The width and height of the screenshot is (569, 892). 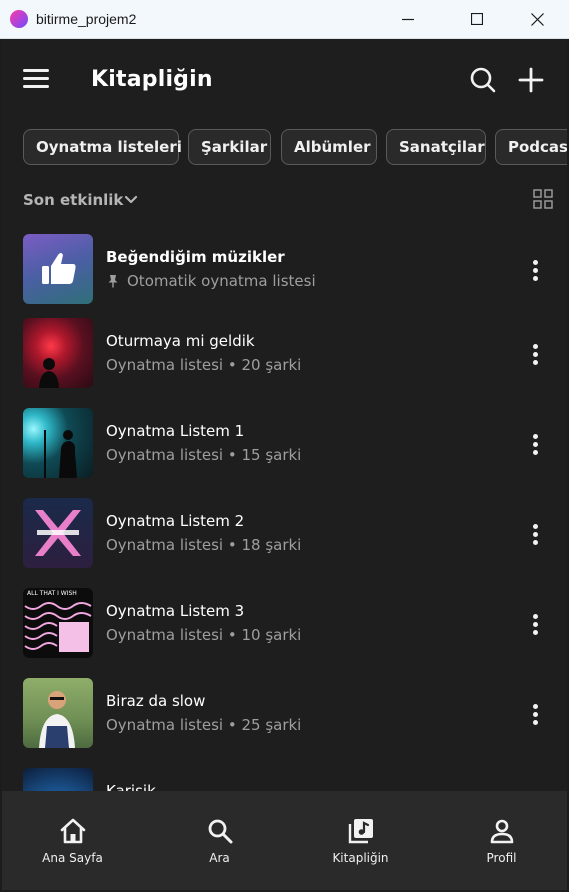 What do you see at coordinates (152, 79) in the screenshot?
I see `page-title: Kitapliğin` at bounding box center [152, 79].